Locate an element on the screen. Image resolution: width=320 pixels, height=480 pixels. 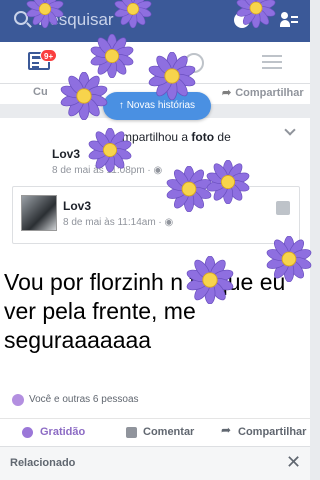
post-options-chevron-icon is located at coordinates (290, 130).